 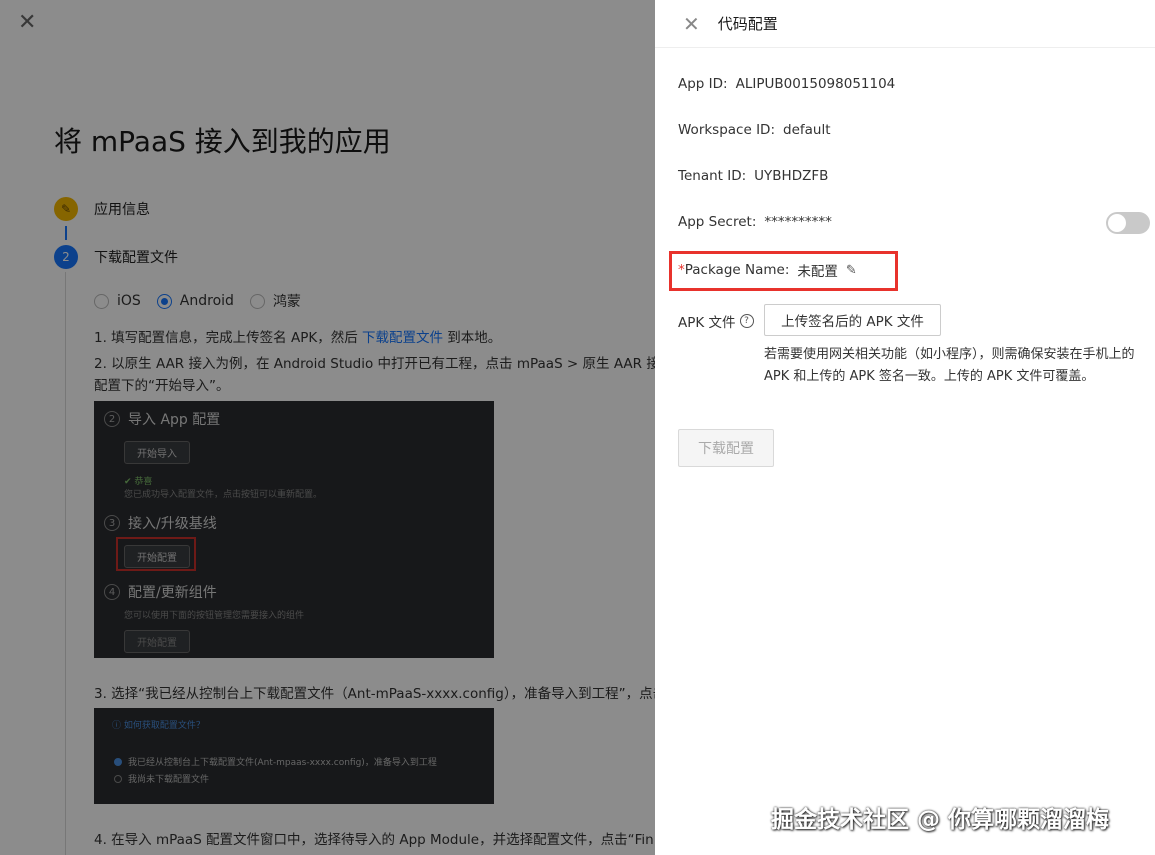 I want to click on watermark: 掘金技术社区 @ 你算哪颗溜溜梅, so click(x=940, y=820).